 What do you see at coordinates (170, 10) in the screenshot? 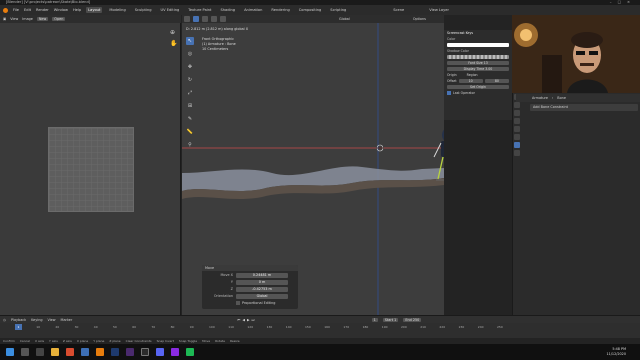
I see `tab-uv-editing: UV Editing` at bounding box center [170, 10].